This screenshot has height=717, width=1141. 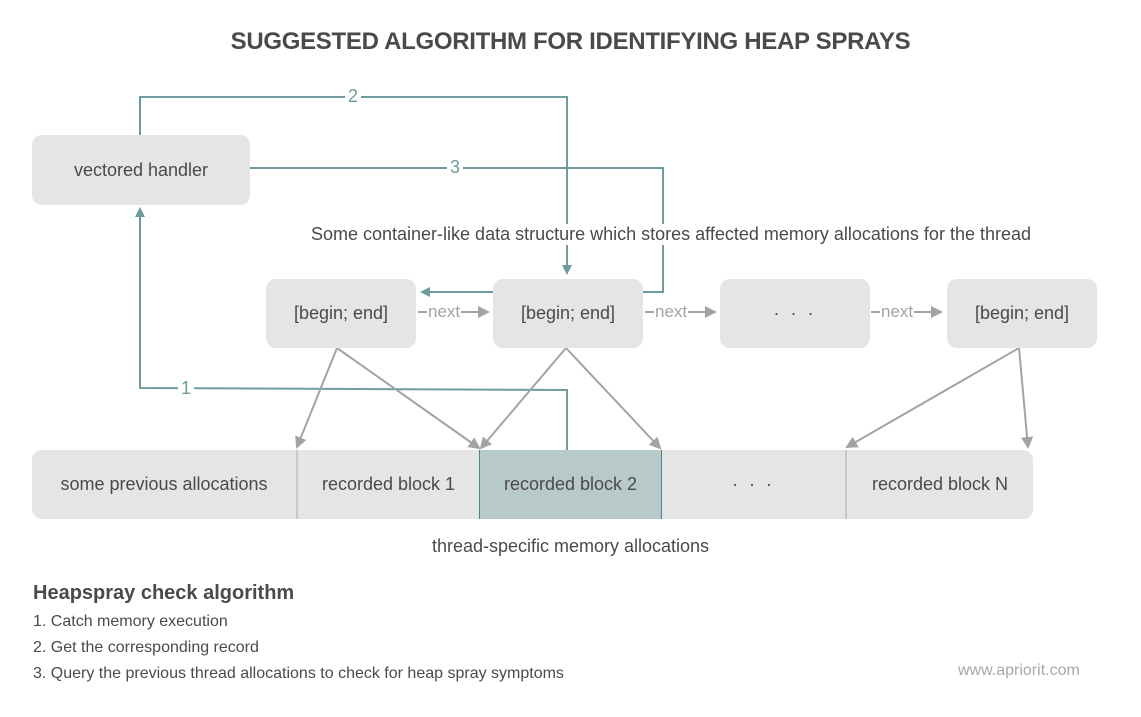 What do you see at coordinates (130, 621) in the screenshot?
I see `algorithm-step-1: 1. Catch memory execution` at bounding box center [130, 621].